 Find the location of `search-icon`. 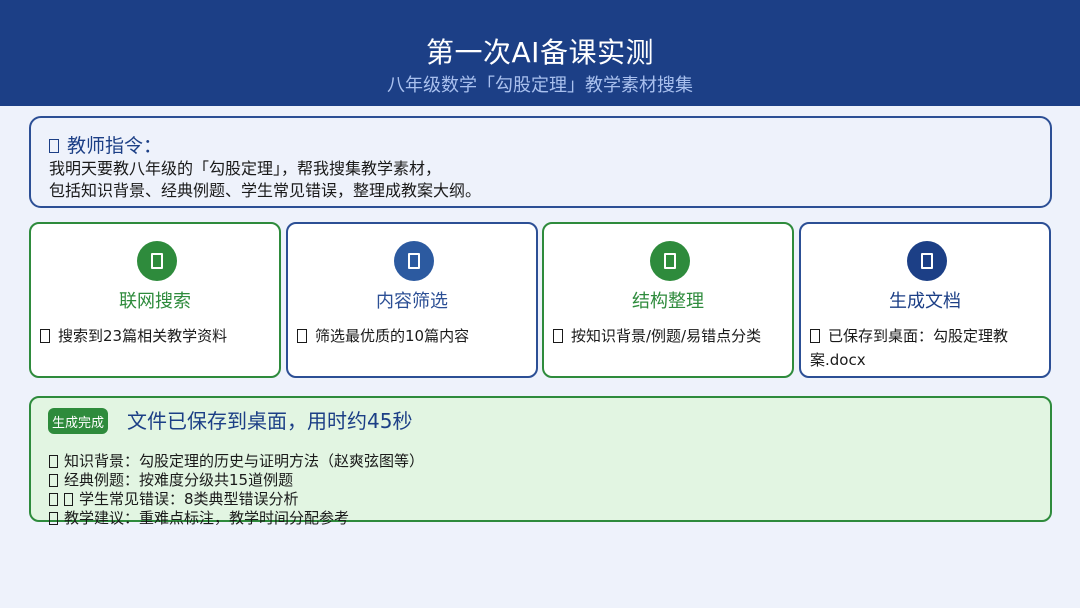

search-icon is located at coordinates (157, 261).